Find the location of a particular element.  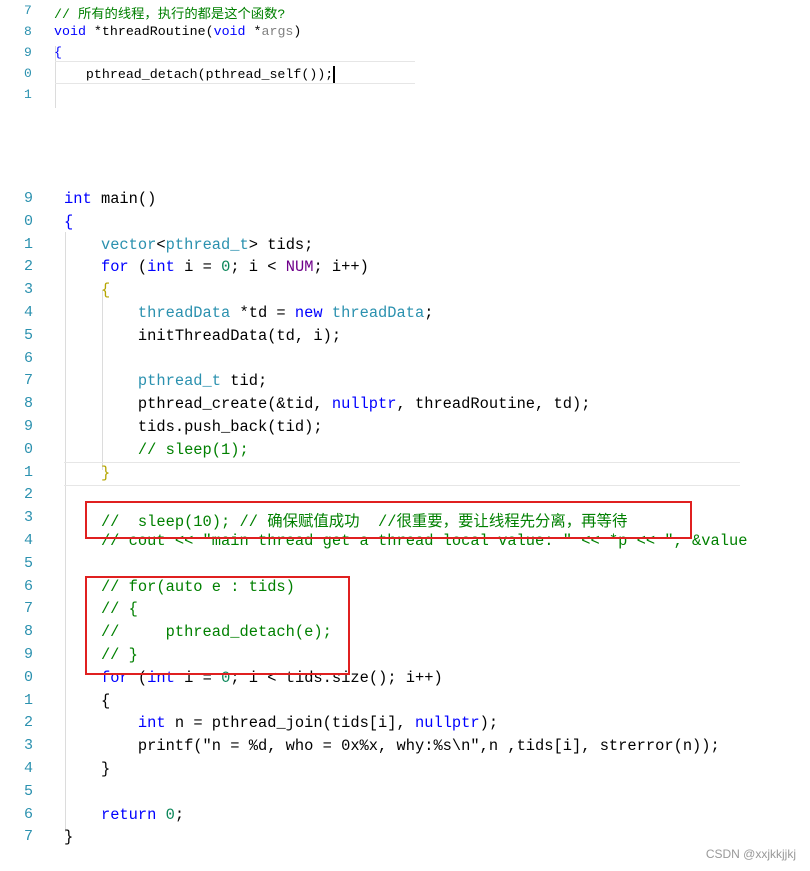

highlight-box-sleep is located at coordinates (388, 520).